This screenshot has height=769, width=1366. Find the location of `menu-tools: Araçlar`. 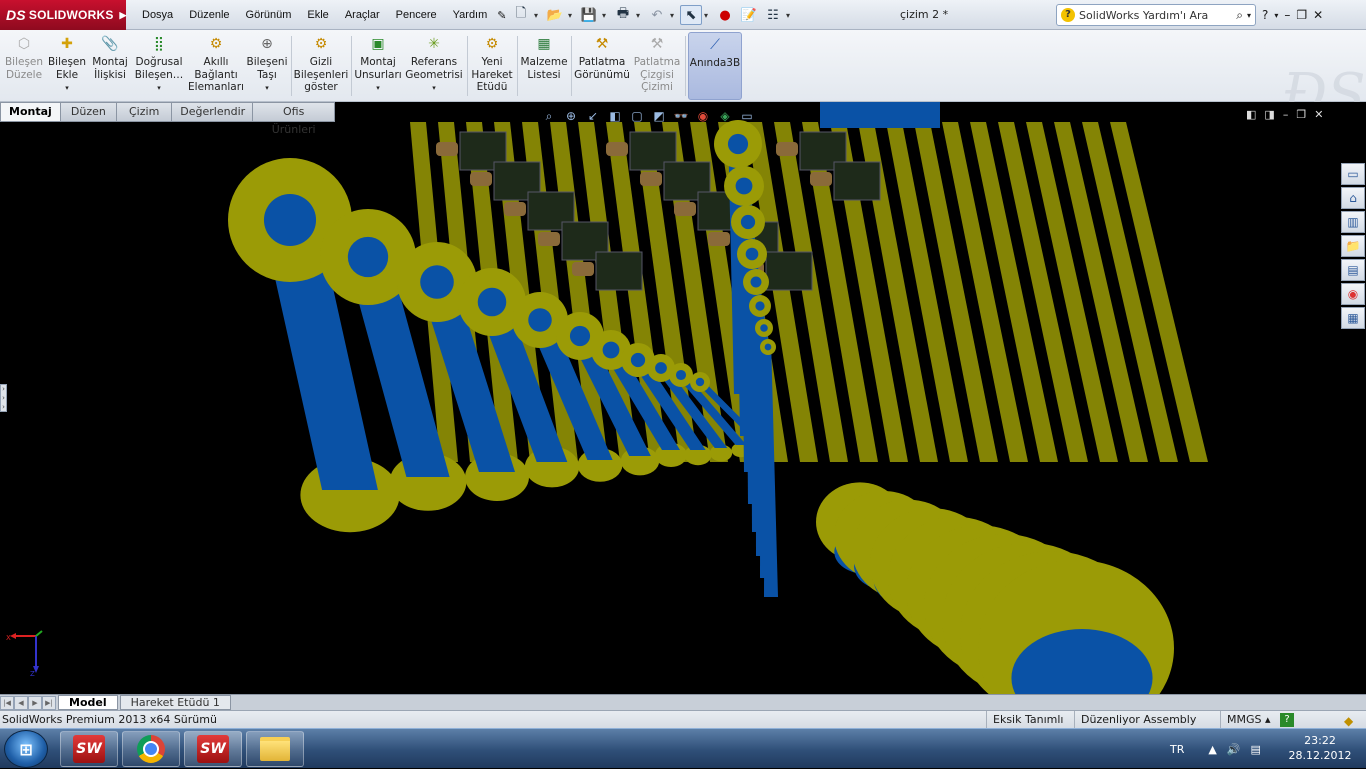

menu-tools: Araçlar is located at coordinates (362, 15).